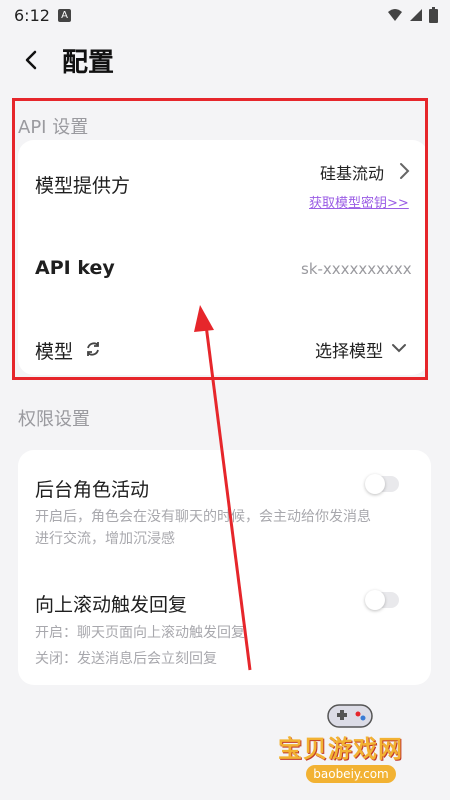  Describe the element at coordinates (340, 749) in the screenshot. I see `watermark-text: 宝贝游戏网` at that location.